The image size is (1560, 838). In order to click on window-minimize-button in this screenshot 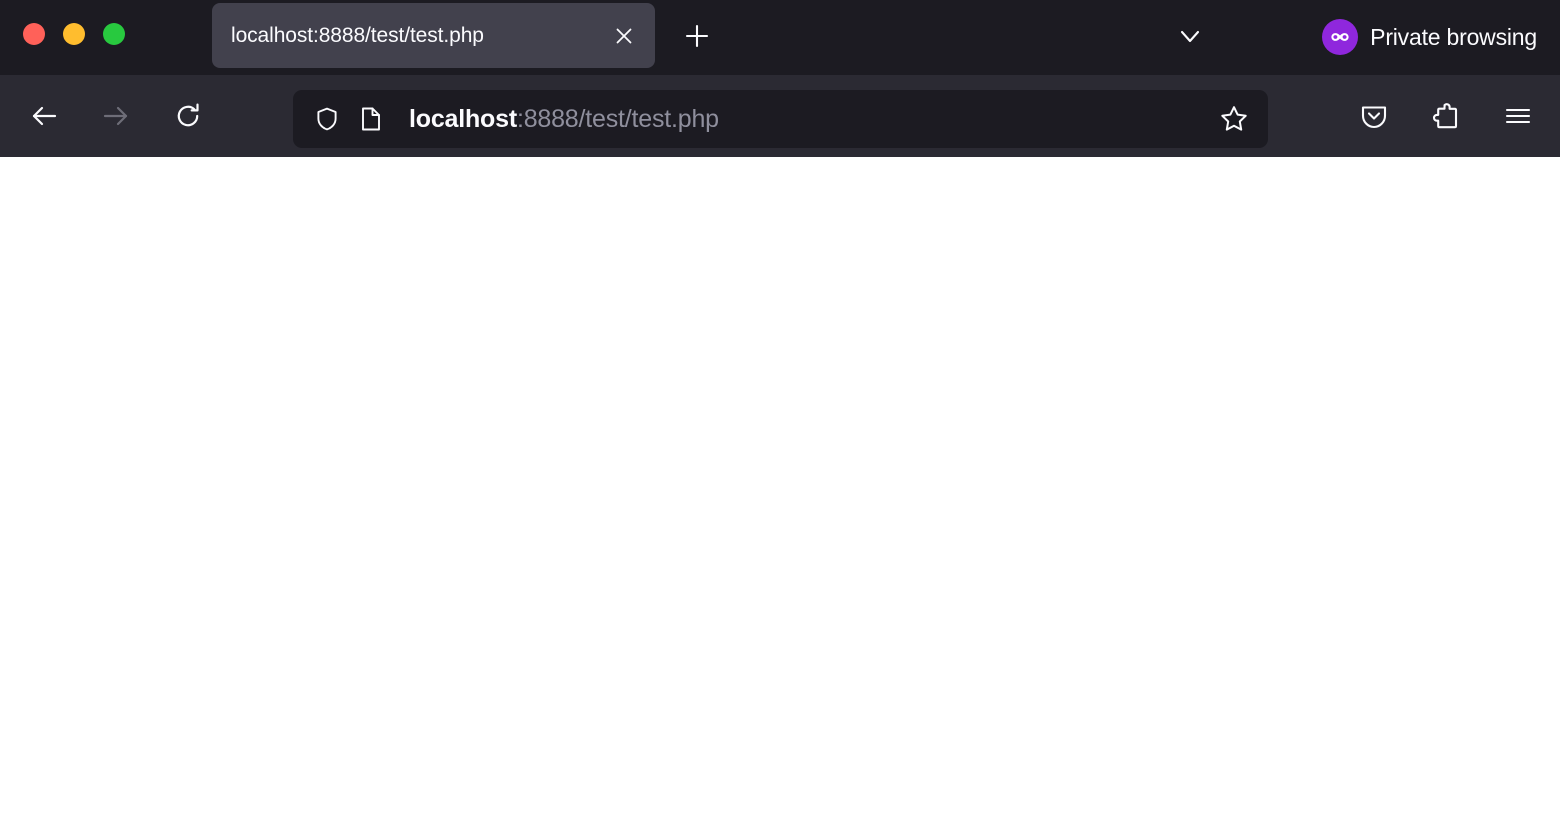, I will do `click(74, 34)`.